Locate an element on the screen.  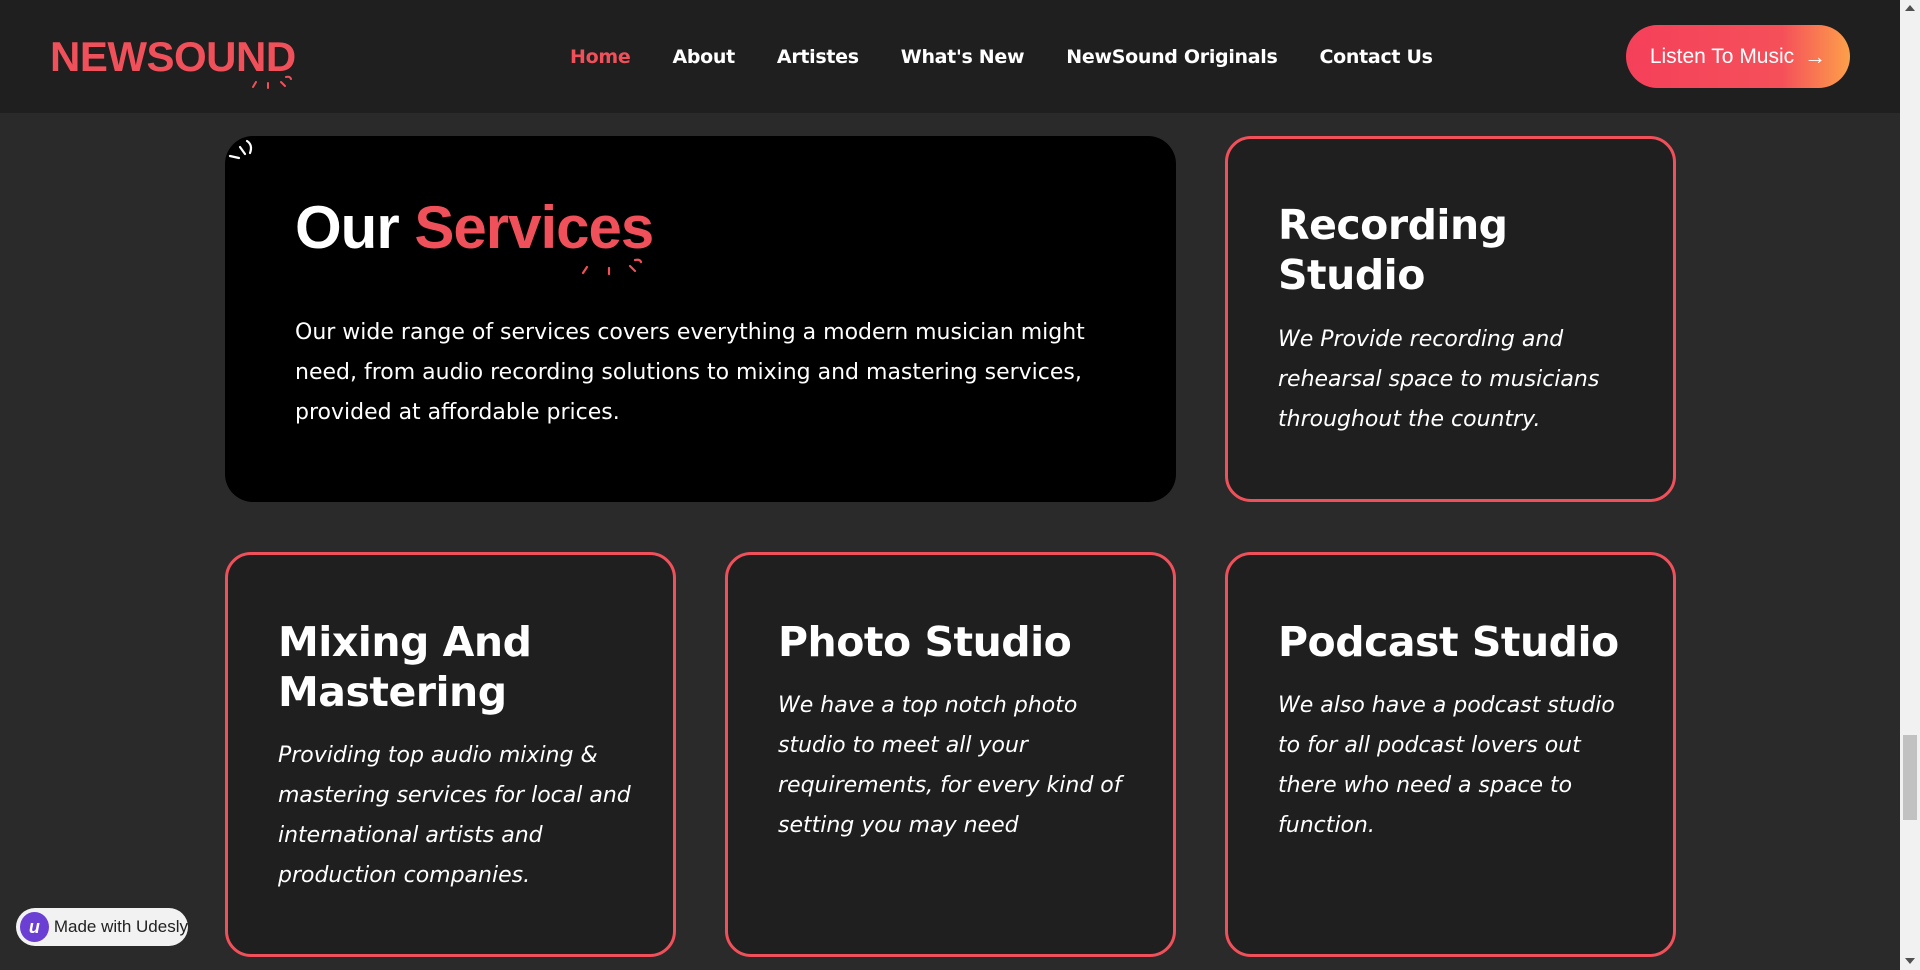
scrollbar-track is located at coordinates (1910, 485).